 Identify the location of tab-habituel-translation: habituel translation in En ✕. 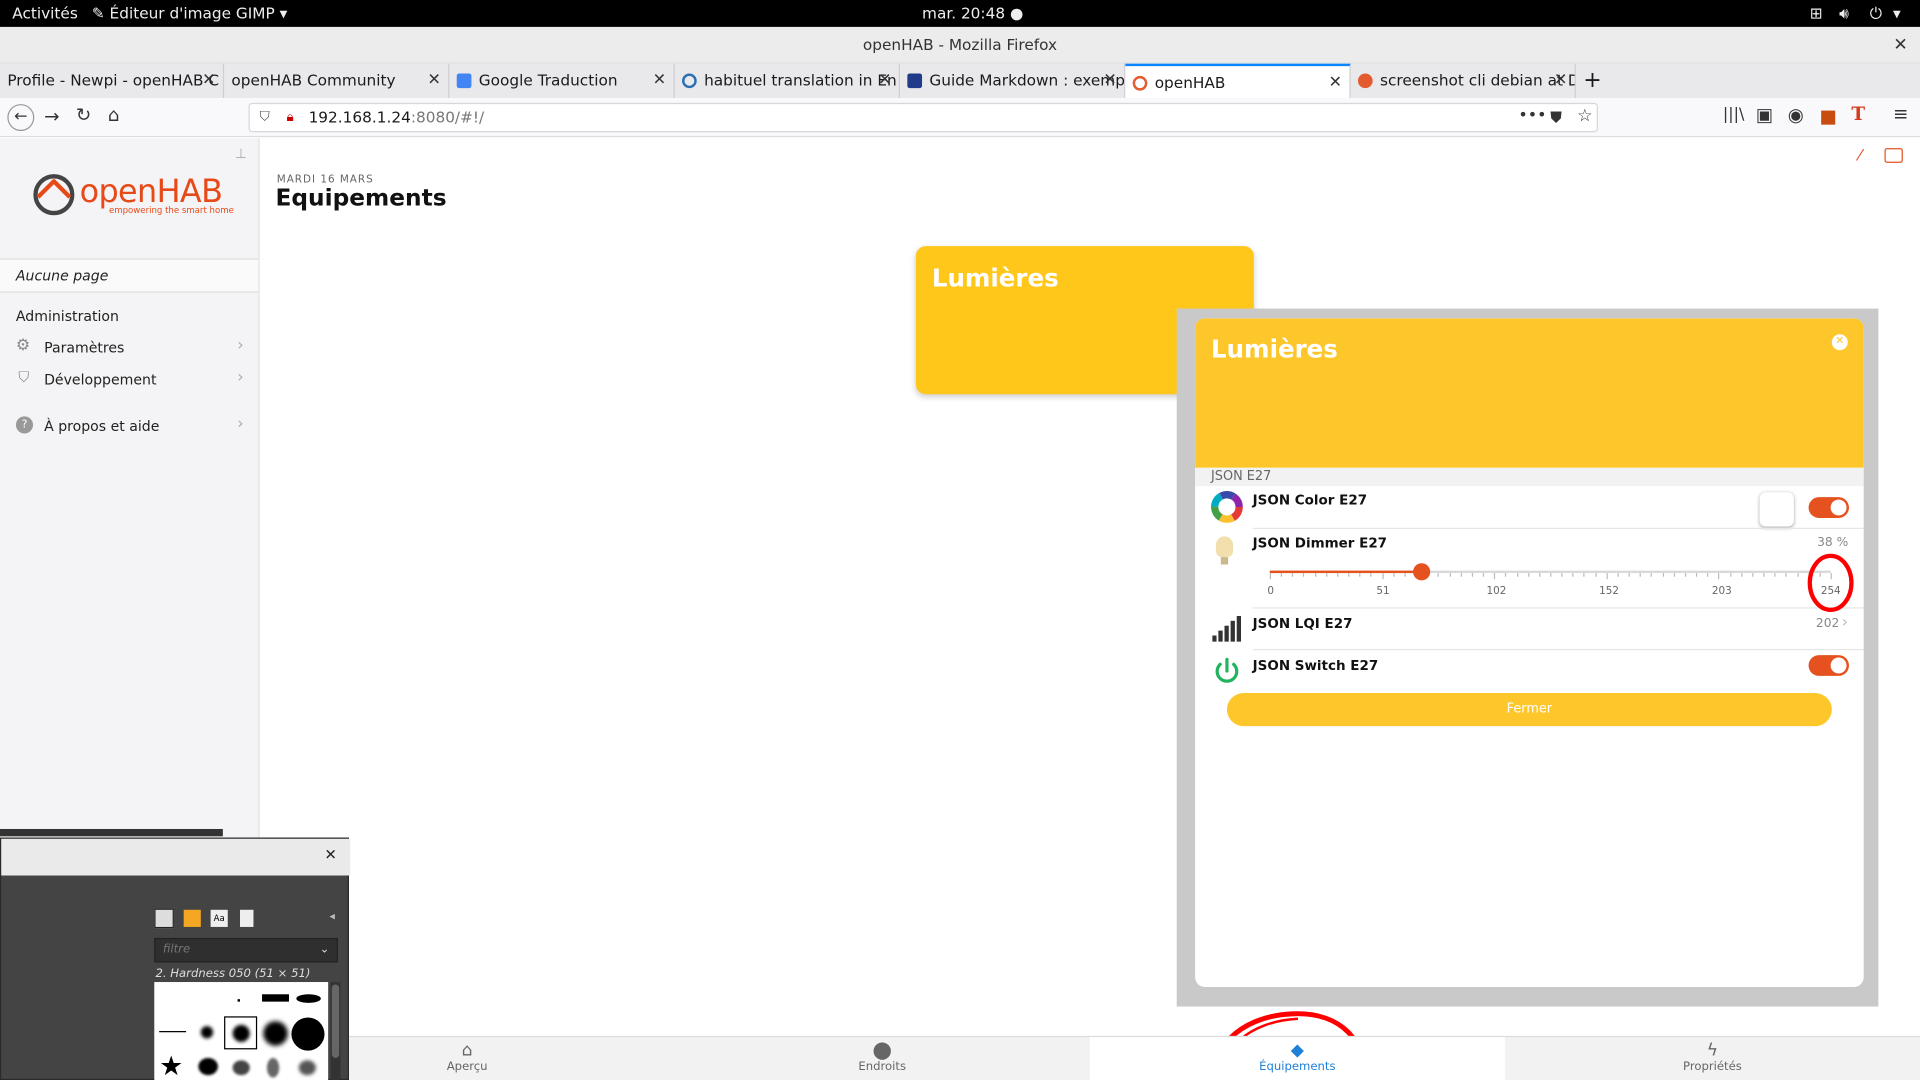
(788, 80).